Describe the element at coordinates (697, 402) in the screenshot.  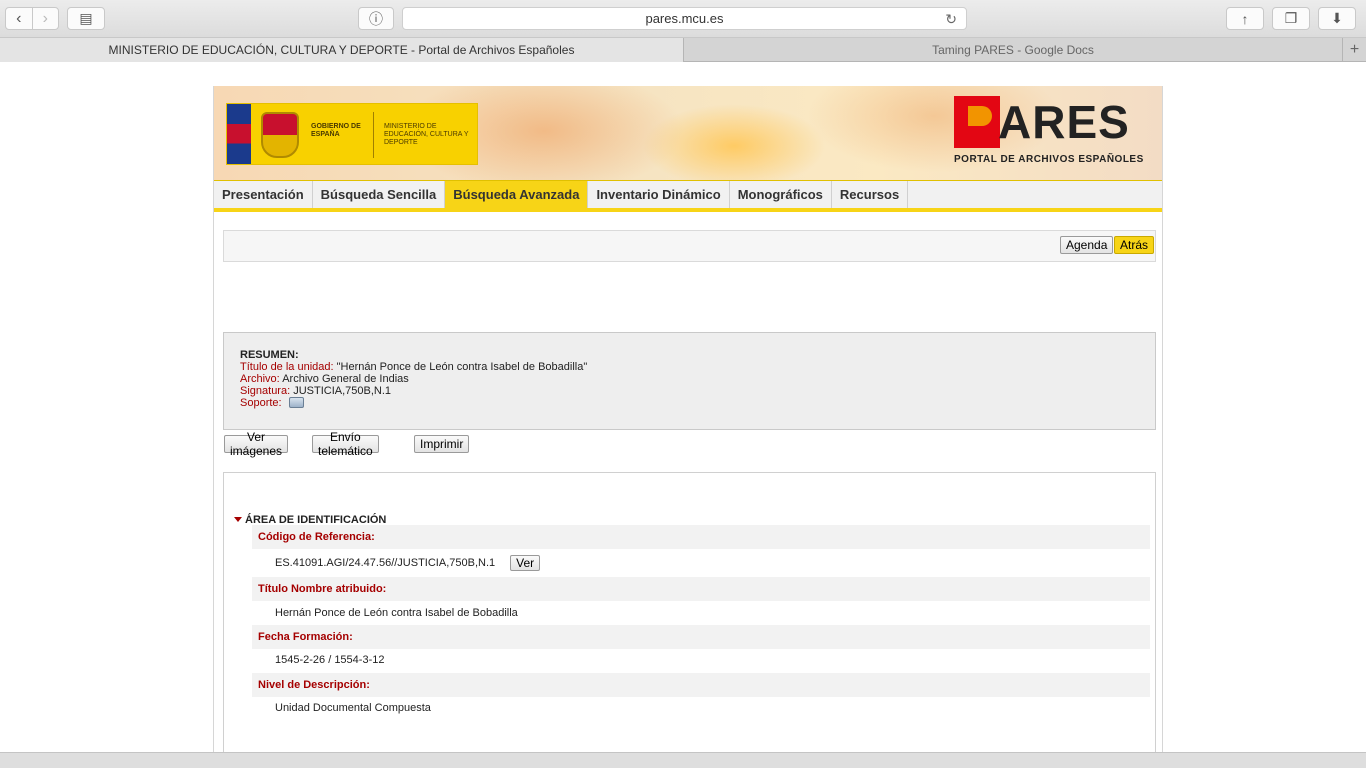
I see `summary-support-row: Soporte:` at that location.